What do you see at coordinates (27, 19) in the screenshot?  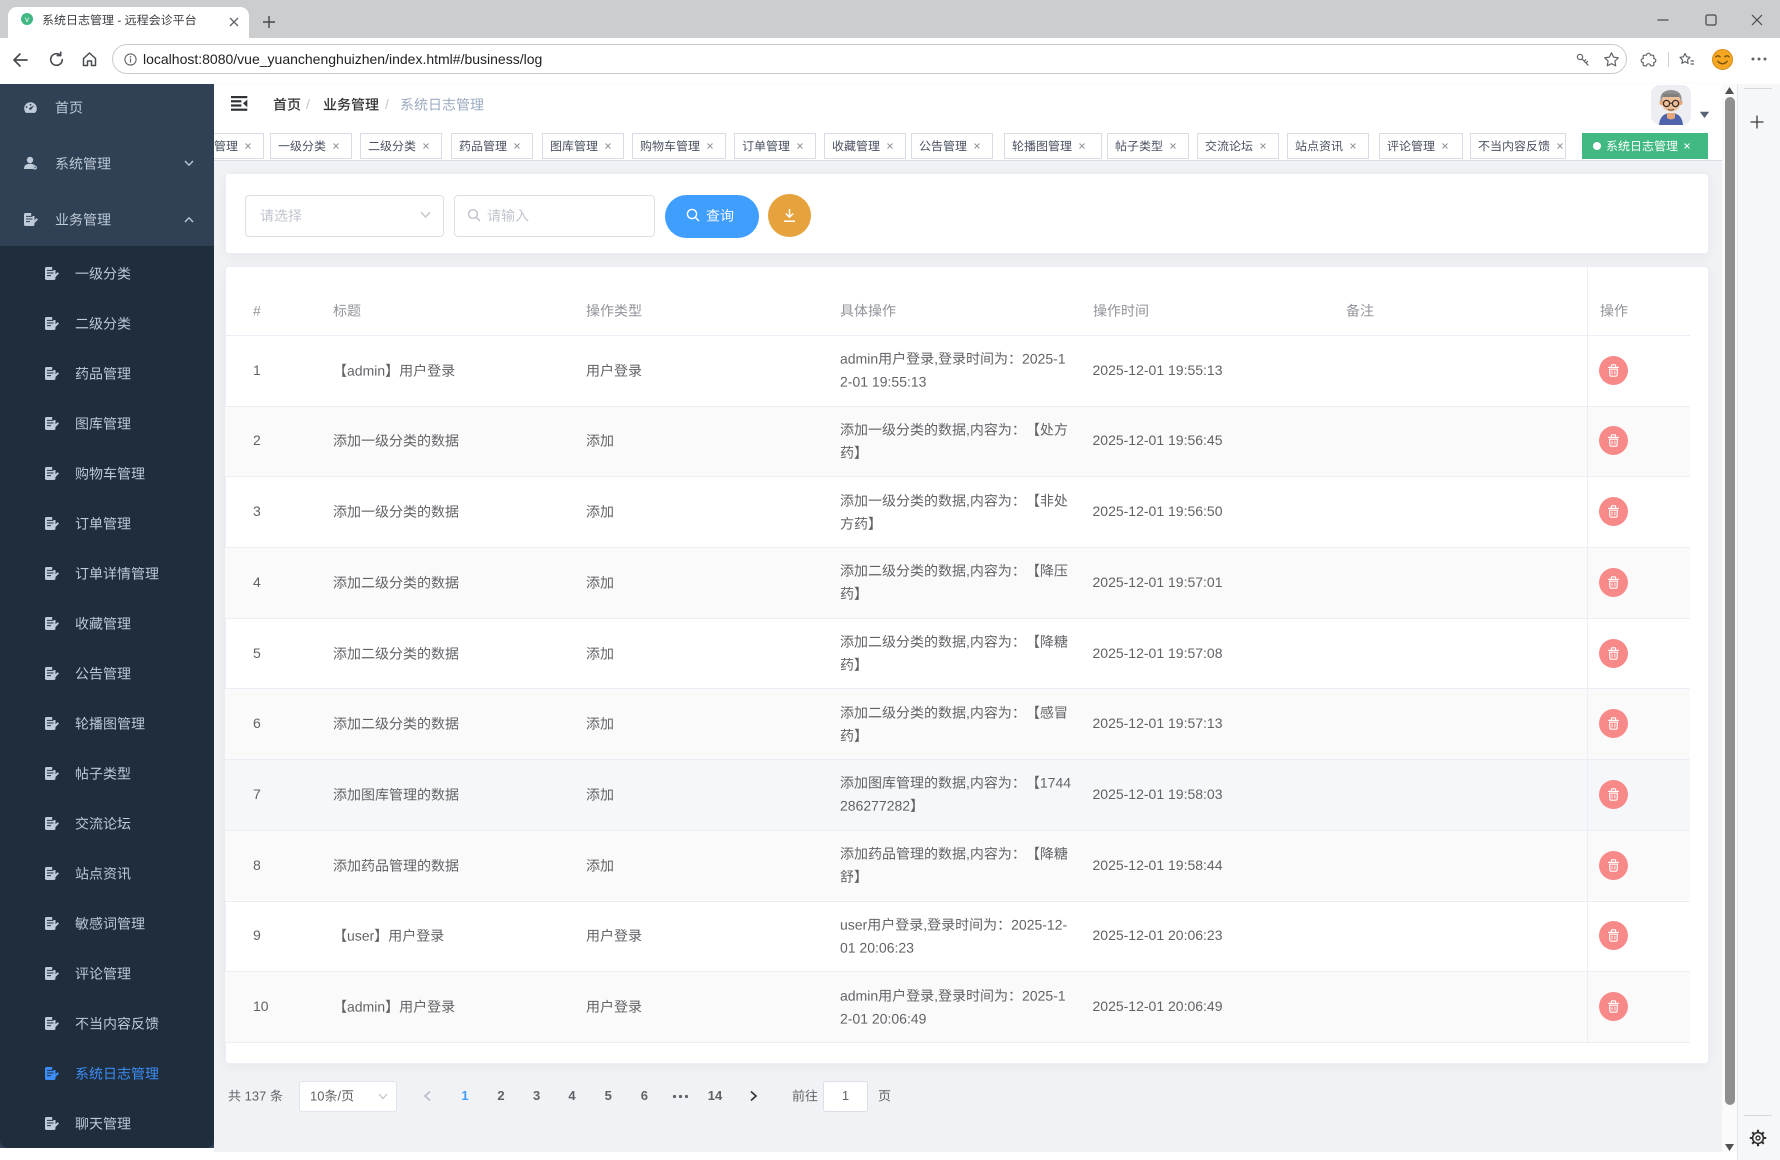 I see `svg-text: v` at bounding box center [27, 19].